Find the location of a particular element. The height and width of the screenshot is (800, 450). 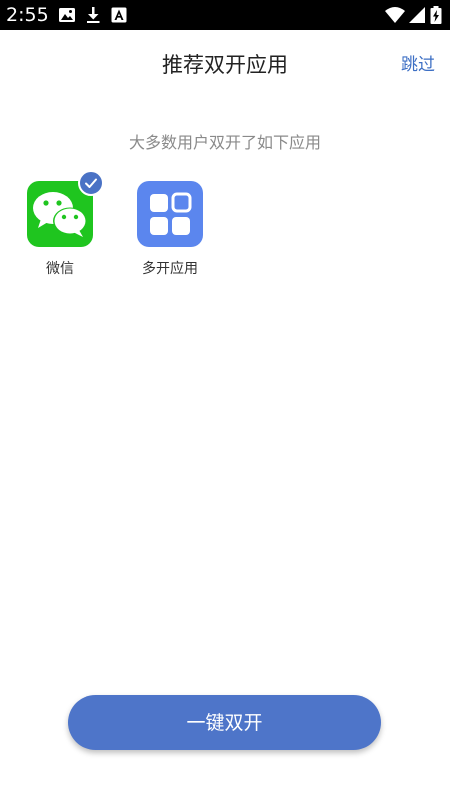

signal-icon is located at coordinates (417, 15).